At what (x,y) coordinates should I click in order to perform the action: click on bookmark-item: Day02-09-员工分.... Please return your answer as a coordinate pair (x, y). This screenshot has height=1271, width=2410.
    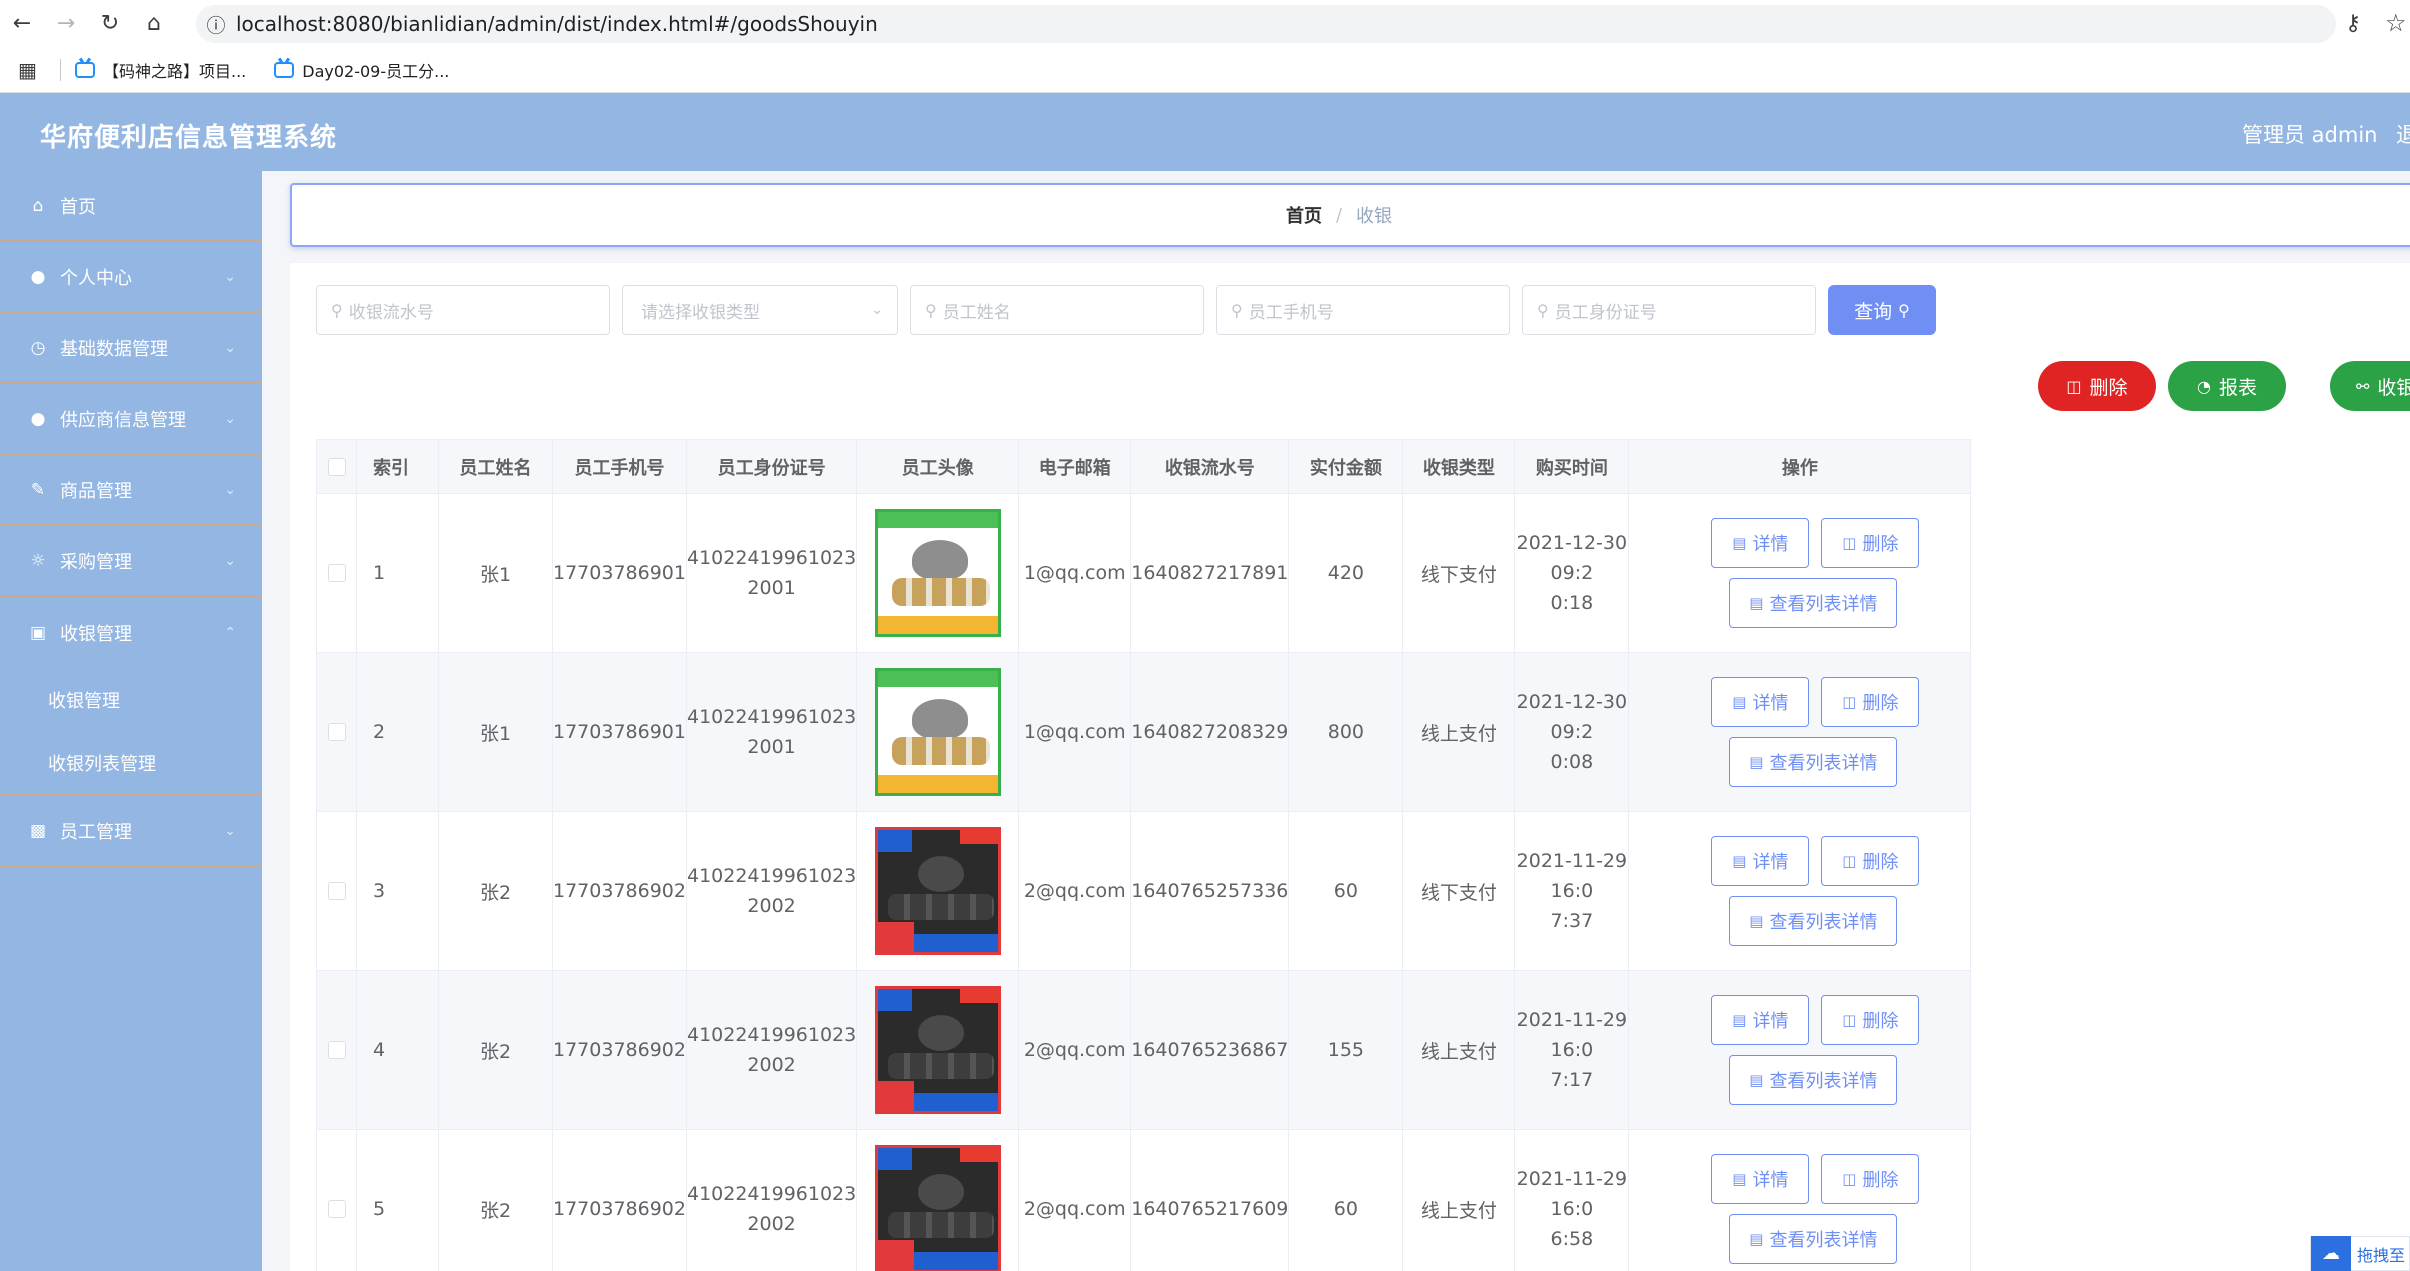
    Looking at the image, I should click on (361, 70).